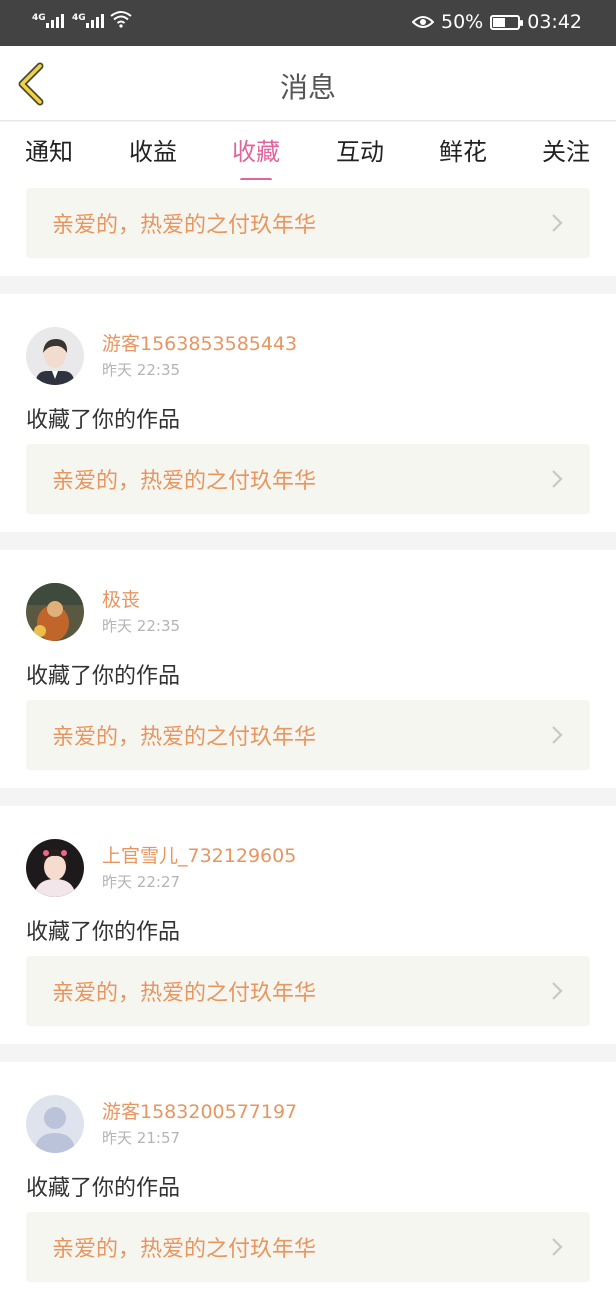 Image resolution: width=616 pixels, height=1300 pixels. Describe the element at coordinates (360, 149) in the screenshot. I see `tab-interaction: 互动` at that location.